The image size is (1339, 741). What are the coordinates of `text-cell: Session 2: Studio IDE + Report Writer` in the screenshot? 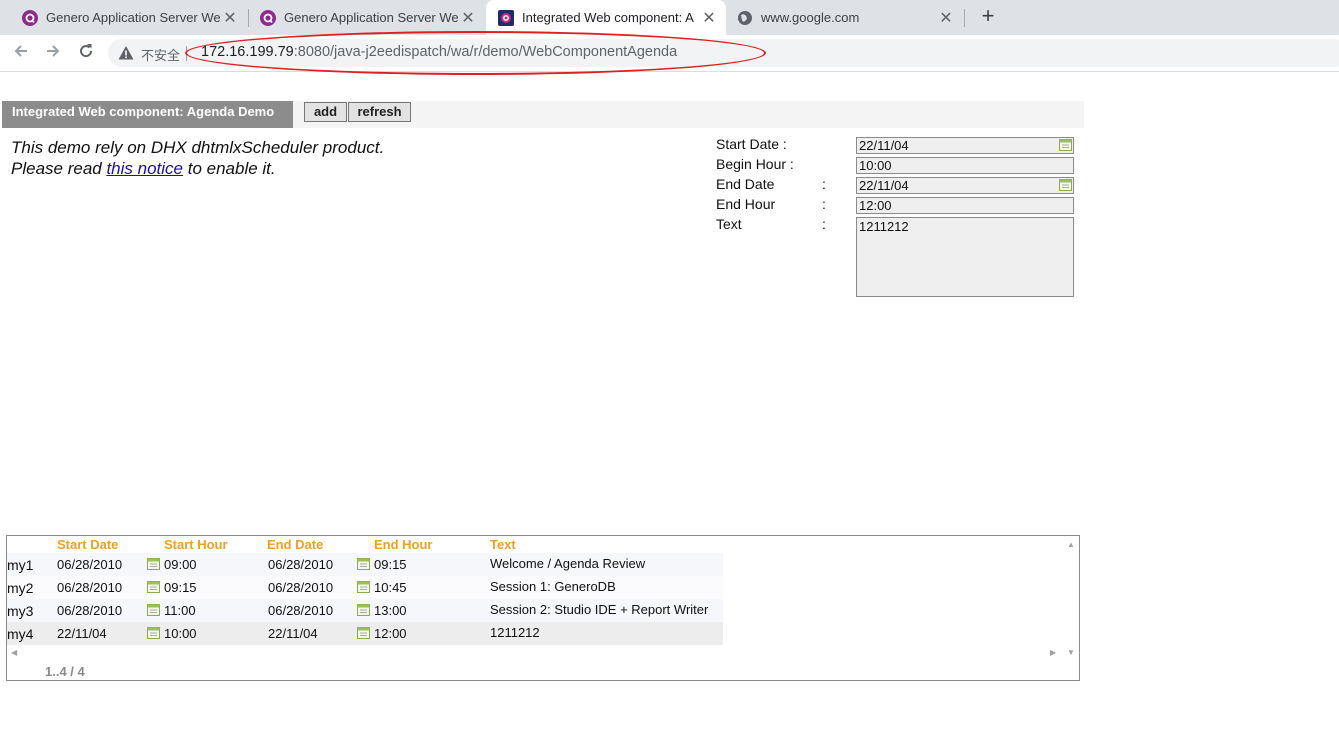 It's located at (599, 609).